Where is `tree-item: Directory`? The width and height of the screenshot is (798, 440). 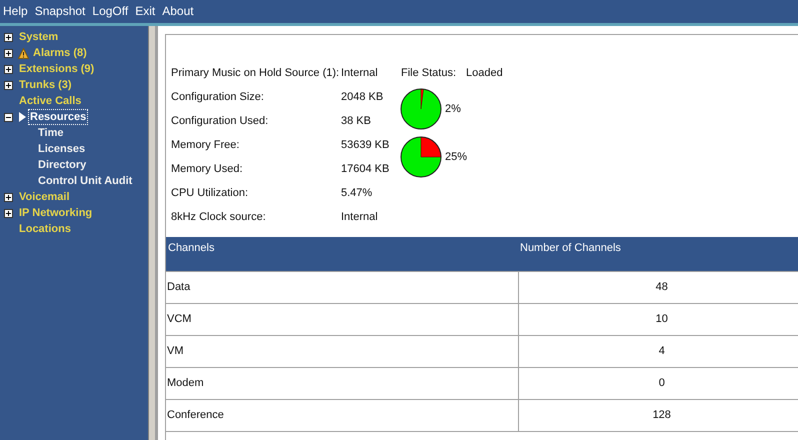 tree-item: Directory is located at coordinates (62, 165).